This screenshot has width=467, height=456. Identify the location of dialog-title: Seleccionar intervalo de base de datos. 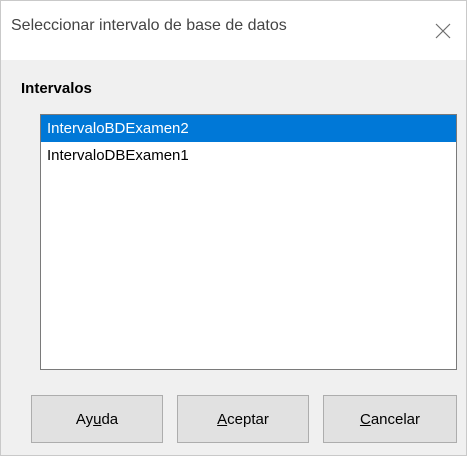
(149, 25).